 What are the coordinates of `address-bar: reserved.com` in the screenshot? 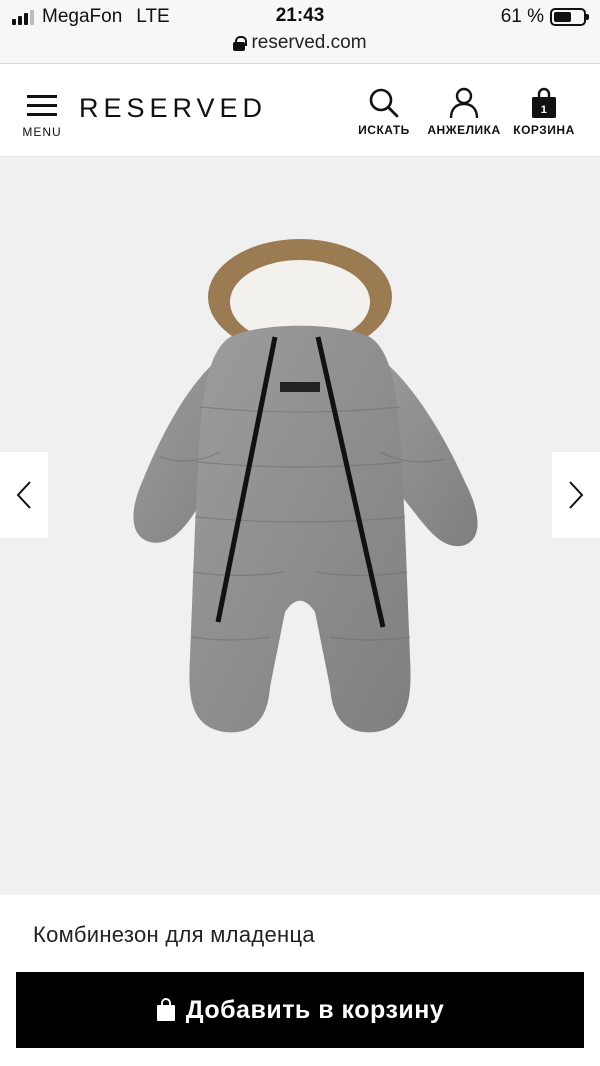 It's located at (300, 43).